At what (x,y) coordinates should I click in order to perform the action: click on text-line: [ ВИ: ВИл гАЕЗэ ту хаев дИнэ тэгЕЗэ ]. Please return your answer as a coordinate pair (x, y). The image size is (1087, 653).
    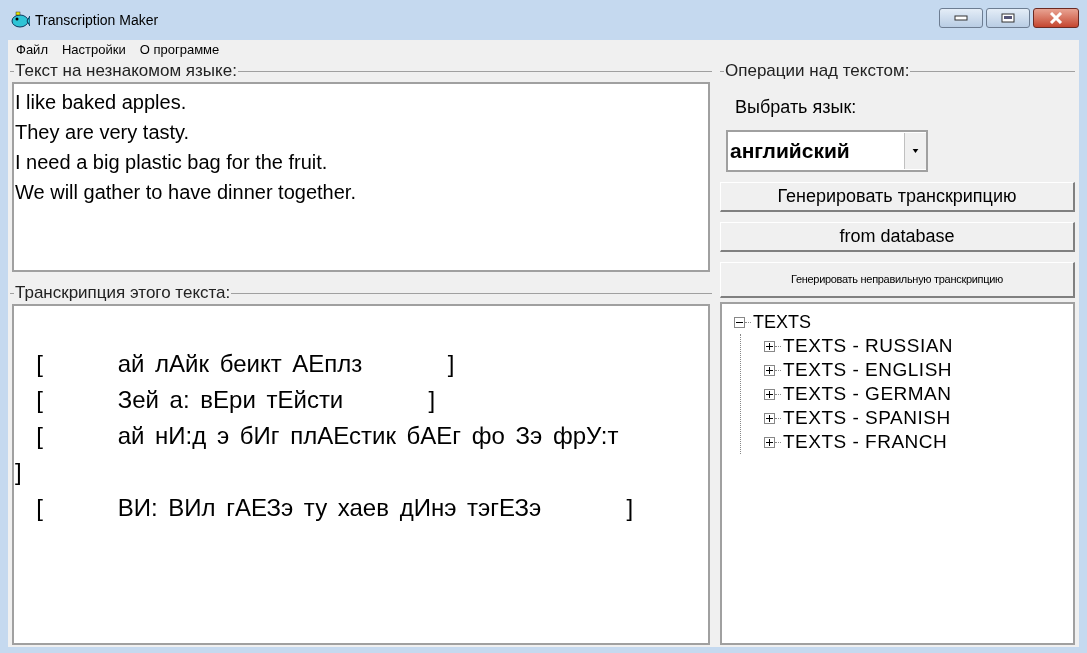
    Looking at the image, I should click on (335, 508).